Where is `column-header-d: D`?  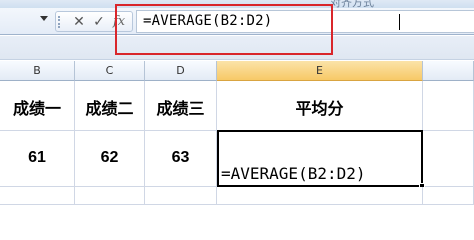
column-header-d: D is located at coordinates (181, 71).